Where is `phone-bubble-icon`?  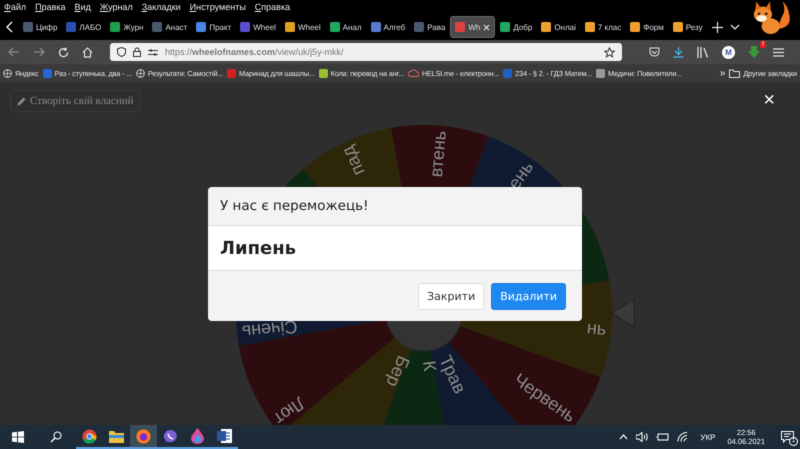 phone-bubble-icon is located at coordinates (170, 436).